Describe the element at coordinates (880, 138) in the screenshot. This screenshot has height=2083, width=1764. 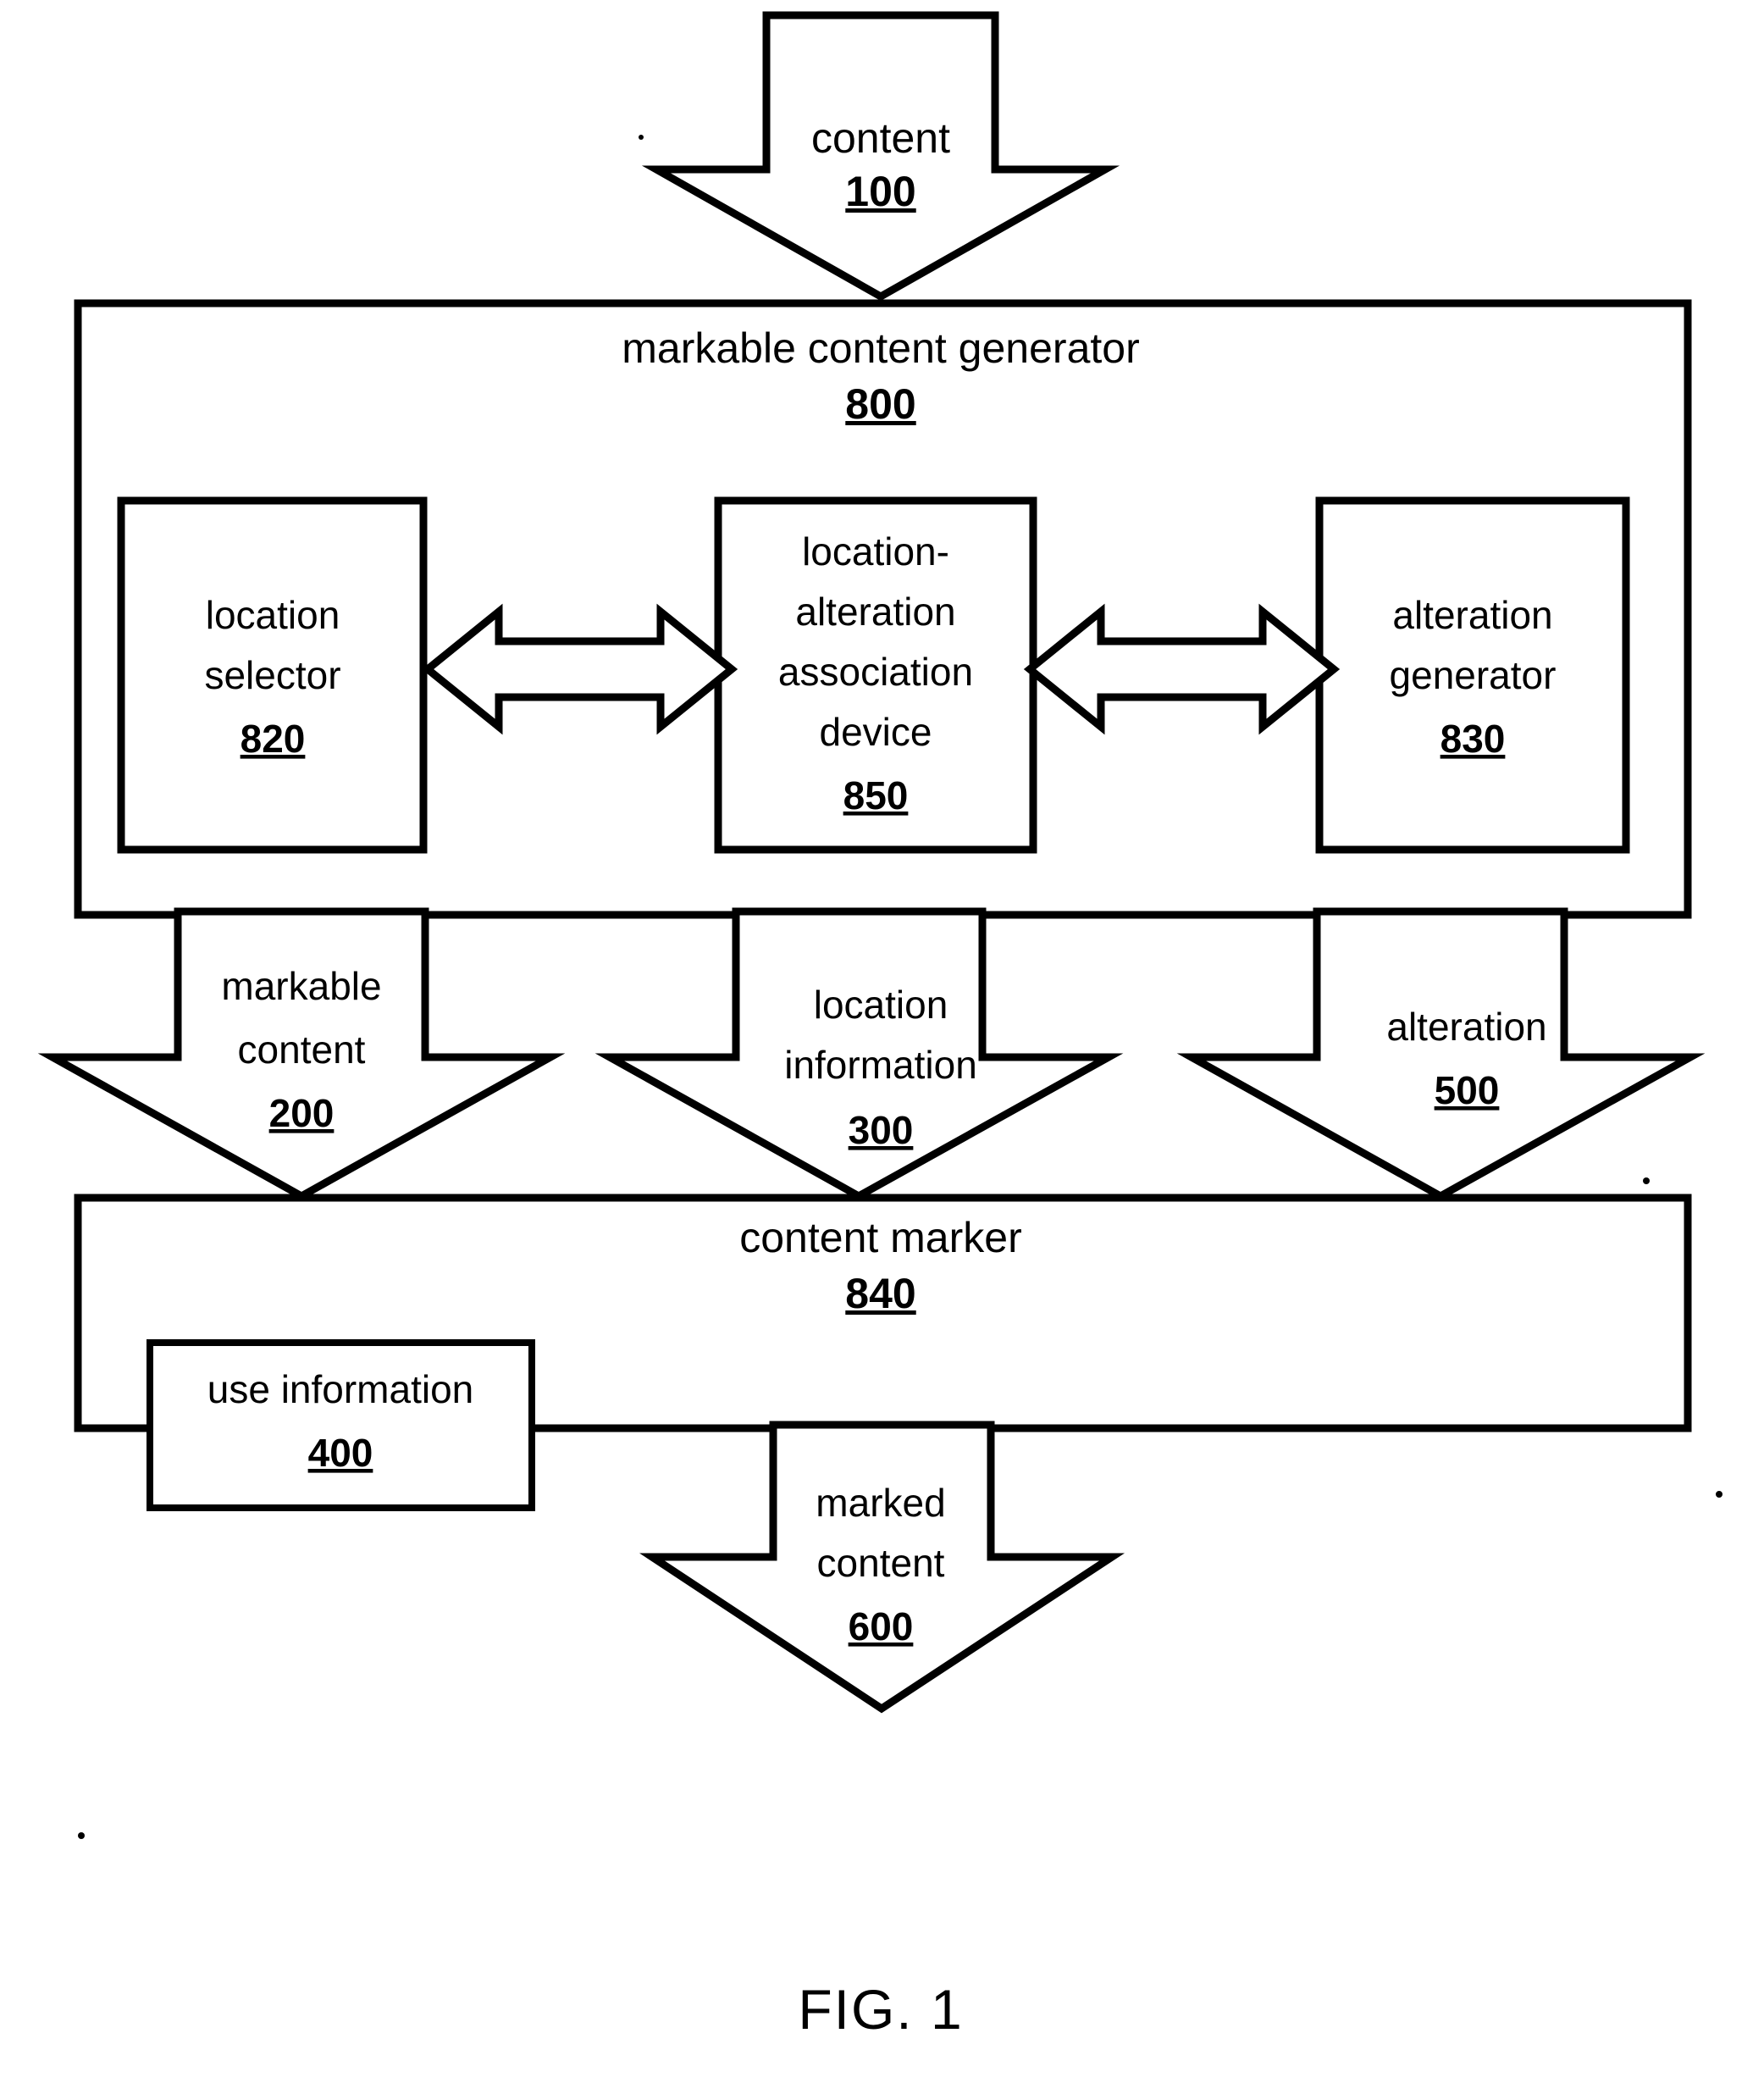
I see `content-input-label: content` at that location.